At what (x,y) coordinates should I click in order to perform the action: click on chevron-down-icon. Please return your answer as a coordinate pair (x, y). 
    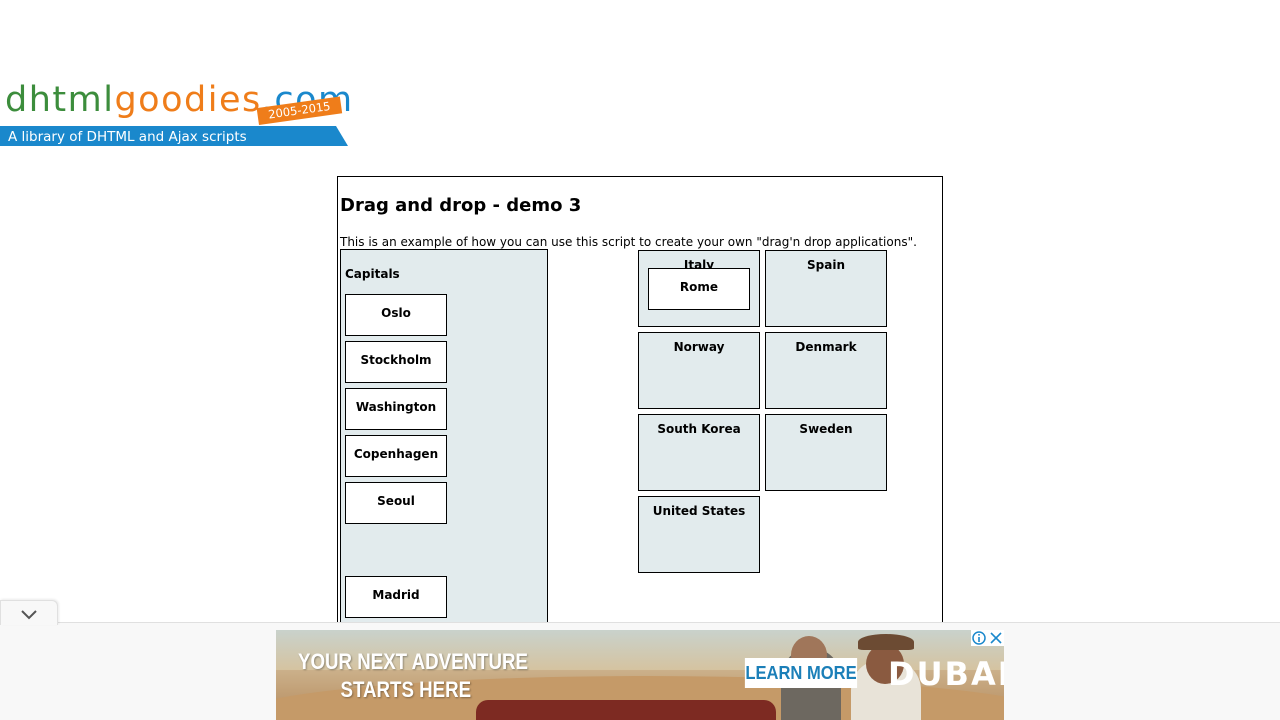
    Looking at the image, I should click on (29, 615).